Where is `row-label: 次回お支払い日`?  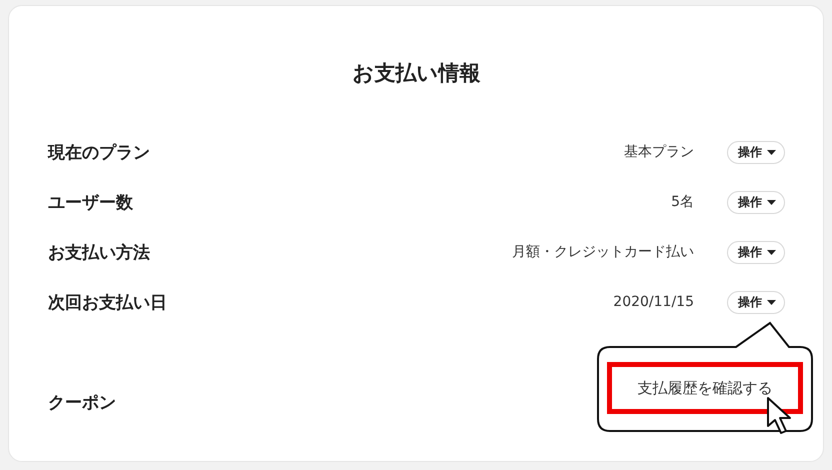
row-label: 次回お支払い日 is located at coordinates (107, 303).